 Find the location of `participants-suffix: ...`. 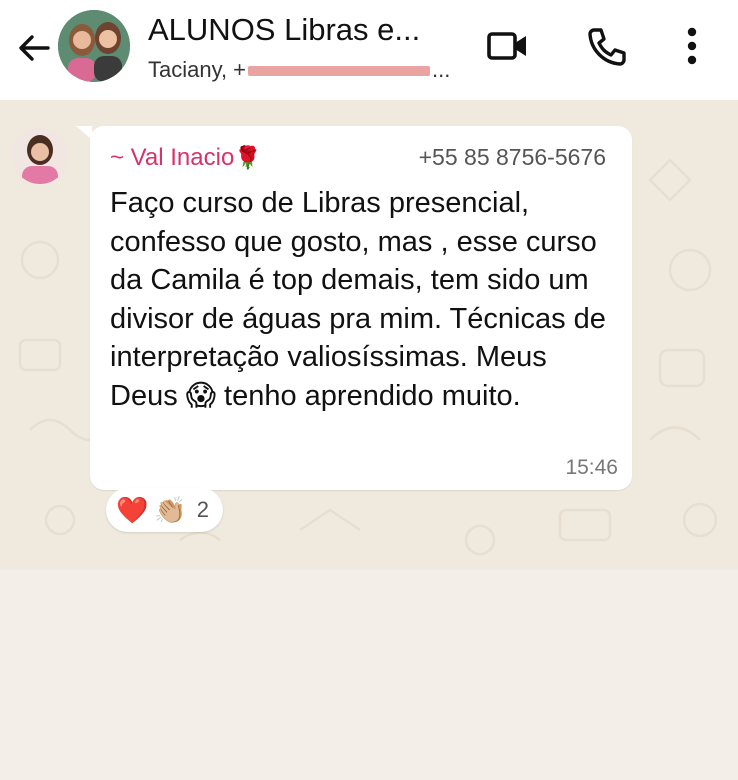

participants-suffix: ... is located at coordinates (441, 69).